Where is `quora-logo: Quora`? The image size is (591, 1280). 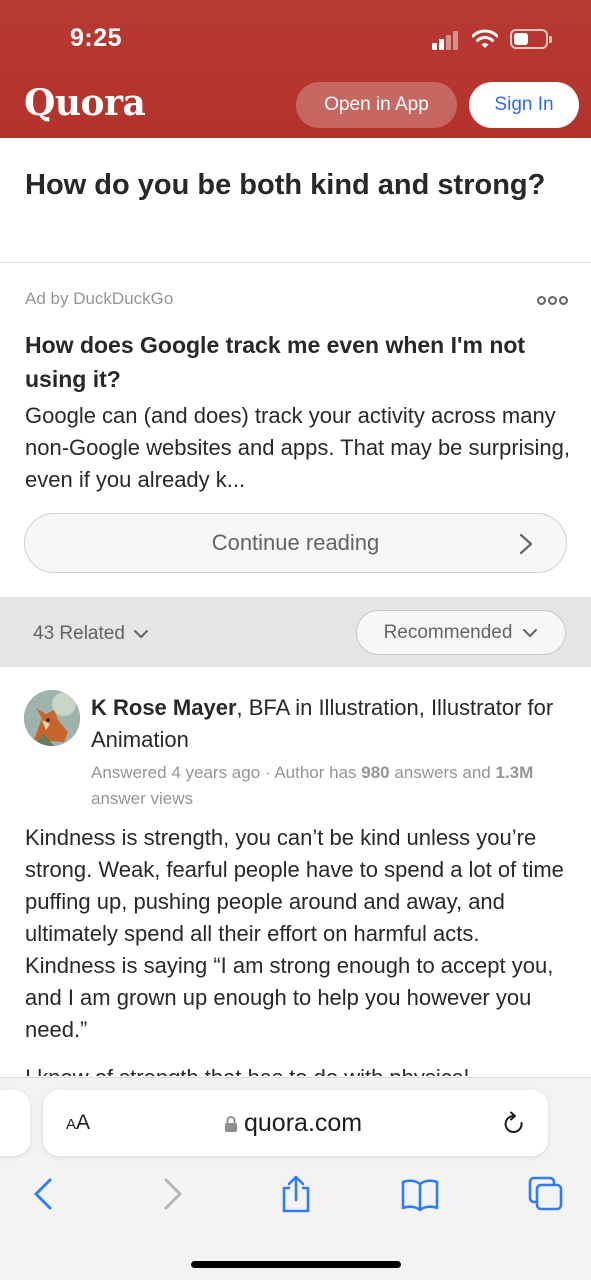 quora-logo: Quora is located at coordinates (85, 103).